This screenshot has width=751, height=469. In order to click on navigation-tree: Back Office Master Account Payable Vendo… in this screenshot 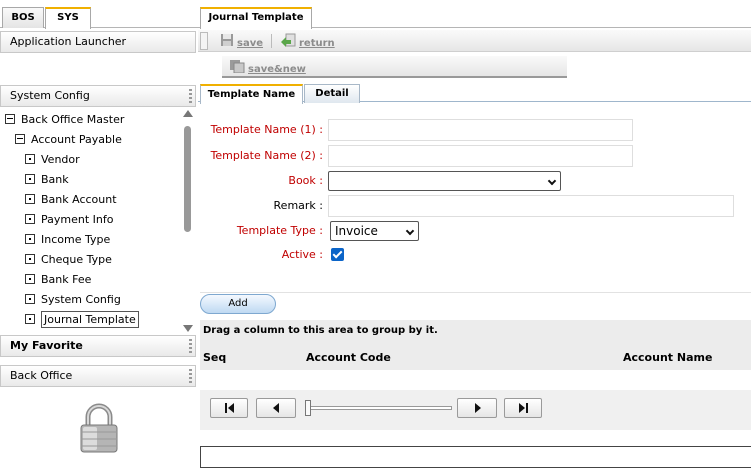, I will do `click(91, 220)`.